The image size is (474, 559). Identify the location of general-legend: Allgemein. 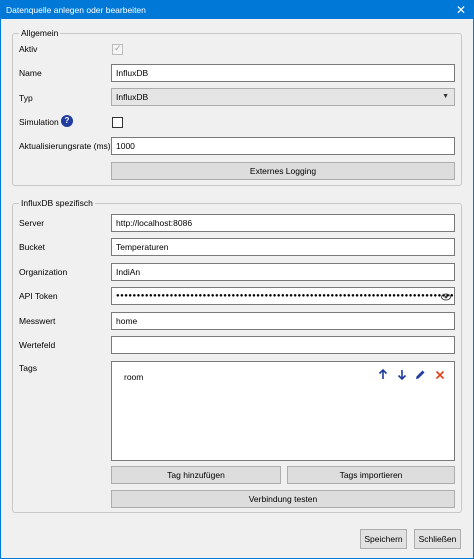
(40, 33).